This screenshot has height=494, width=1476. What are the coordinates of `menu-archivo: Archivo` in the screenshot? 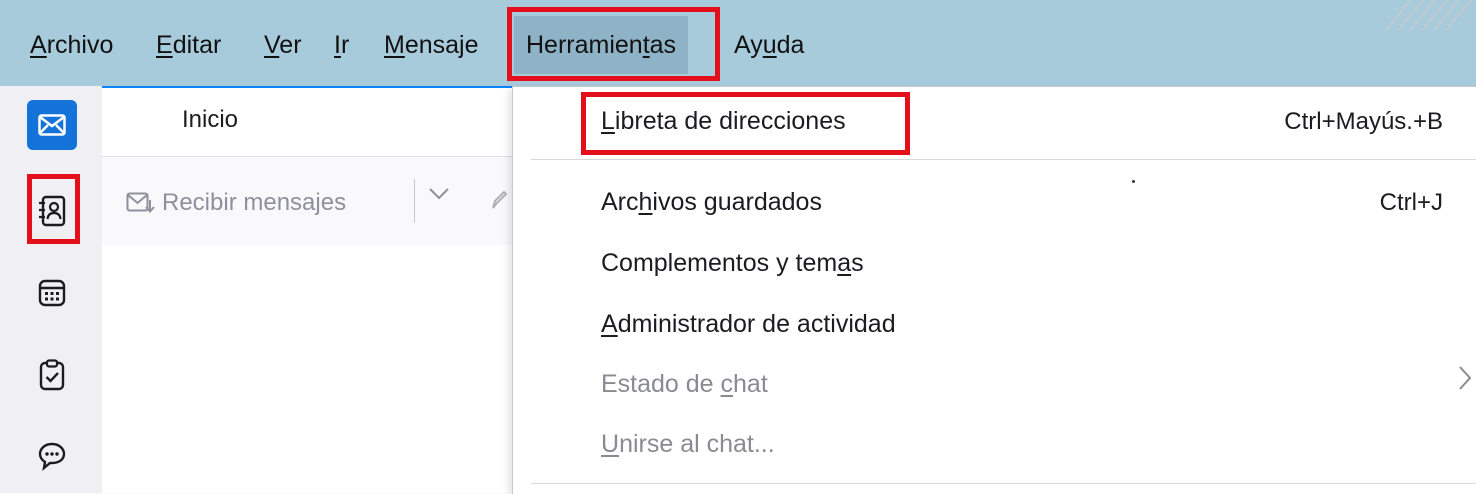 It's located at (71, 45).